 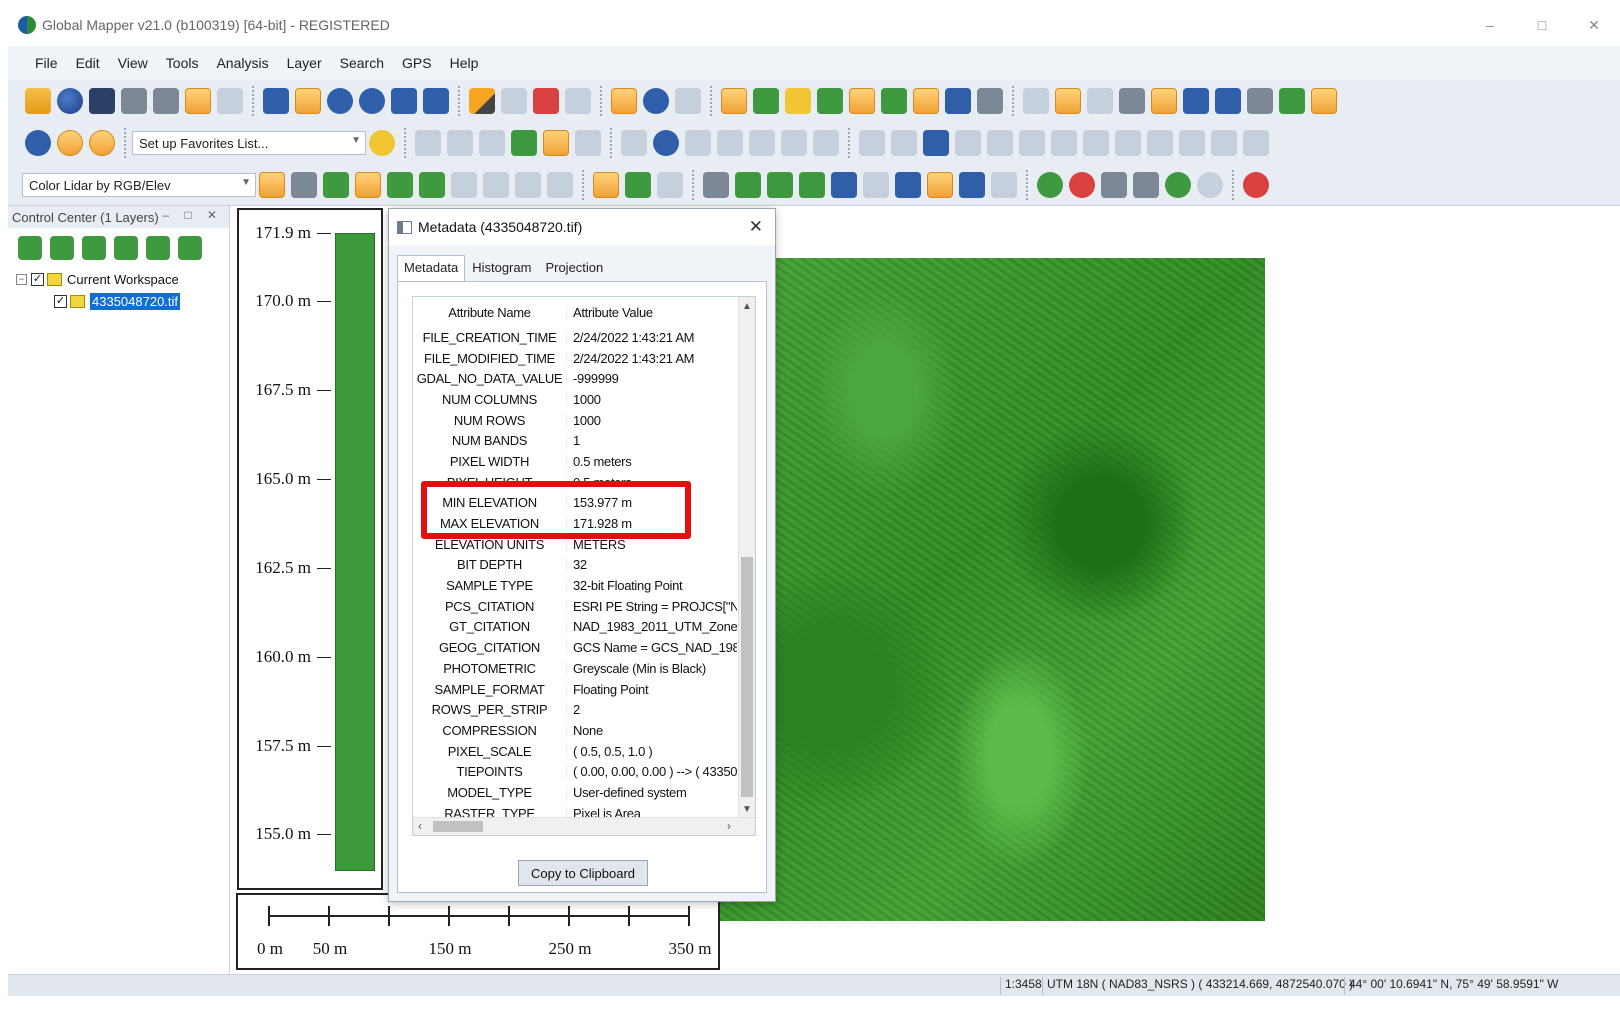 What do you see at coordinates (1082, 185) in the screenshot?
I see `stop-icon` at bounding box center [1082, 185].